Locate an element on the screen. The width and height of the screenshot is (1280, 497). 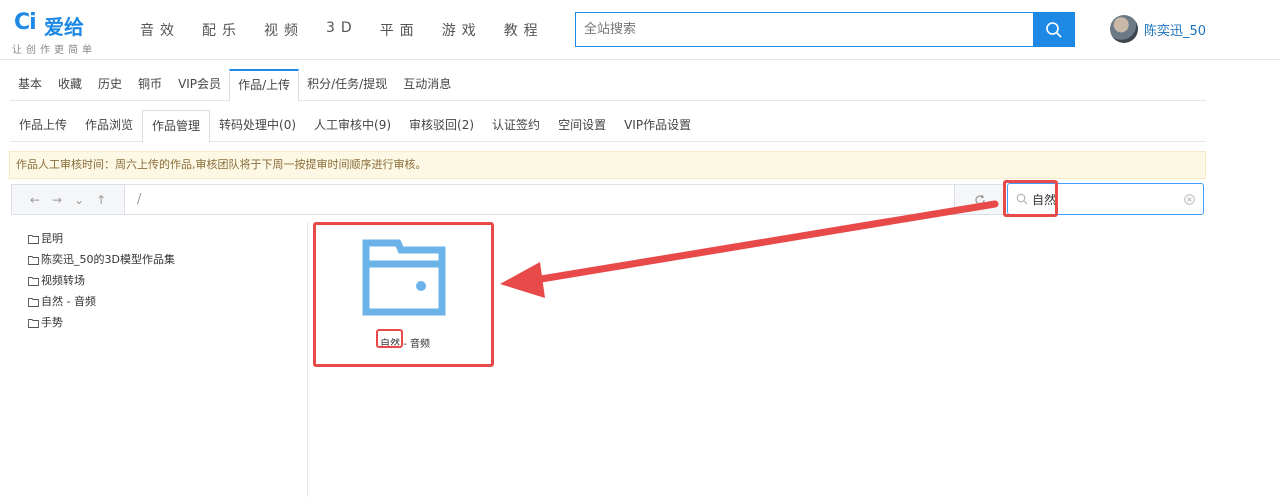
tab-space-settings: 空间设置 is located at coordinates (582, 125).